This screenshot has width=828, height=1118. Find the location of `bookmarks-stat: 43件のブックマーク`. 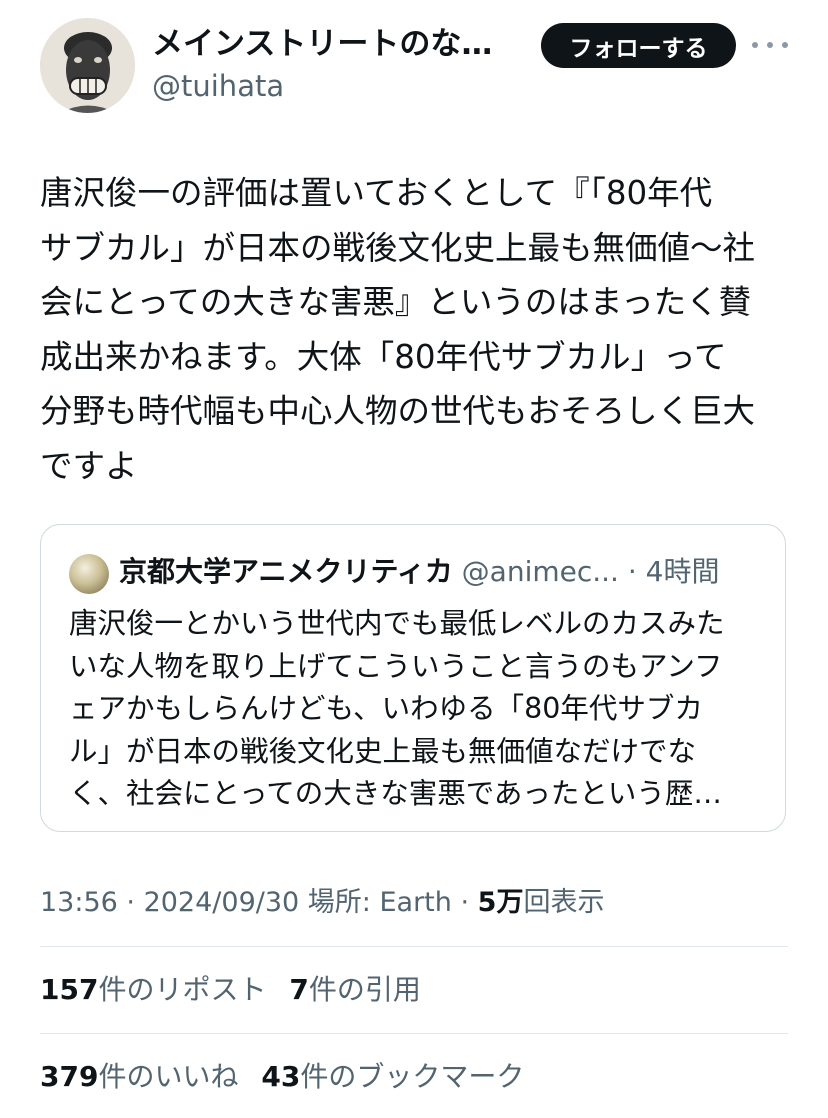

bookmarks-stat: 43件のブックマーク is located at coordinates (392, 1076).